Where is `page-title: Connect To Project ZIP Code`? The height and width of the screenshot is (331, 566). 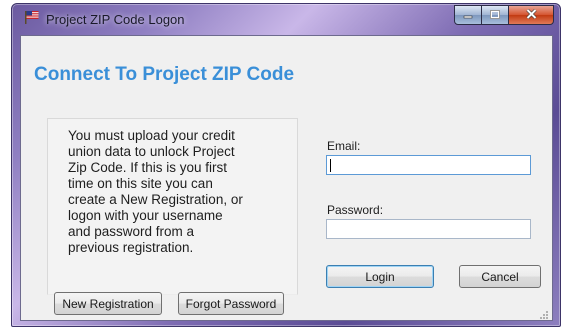
page-title: Connect To Project ZIP Code is located at coordinates (164, 74).